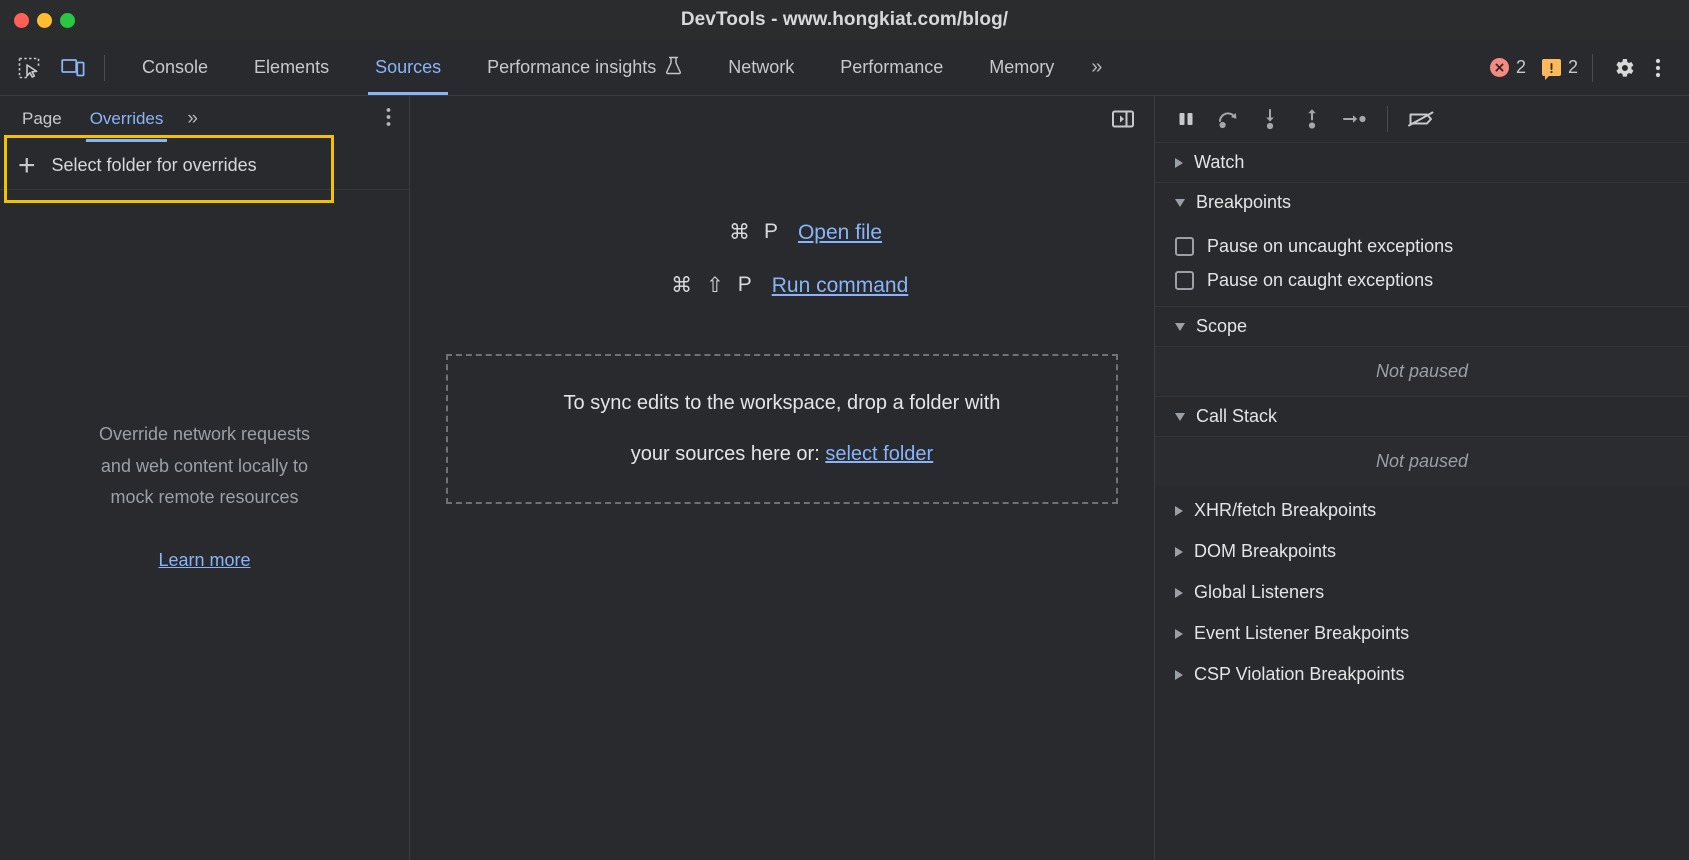 The image size is (1689, 860). Describe the element at coordinates (1354, 119) in the screenshot. I see `step-icon` at that location.